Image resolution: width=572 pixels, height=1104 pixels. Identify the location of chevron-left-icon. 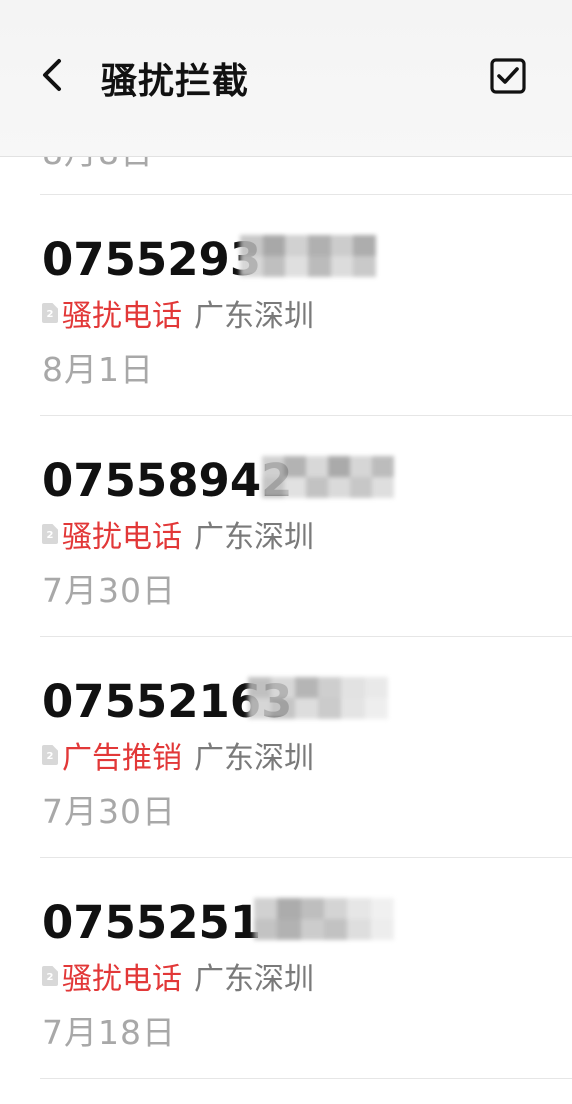
(52, 75).